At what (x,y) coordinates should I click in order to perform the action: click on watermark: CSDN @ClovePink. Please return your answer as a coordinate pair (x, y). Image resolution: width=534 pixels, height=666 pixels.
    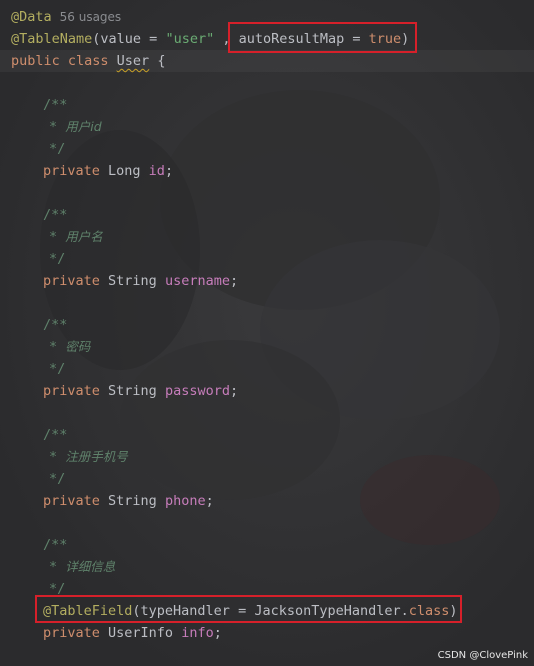
    Looking at the image, I should click on (482, 655).